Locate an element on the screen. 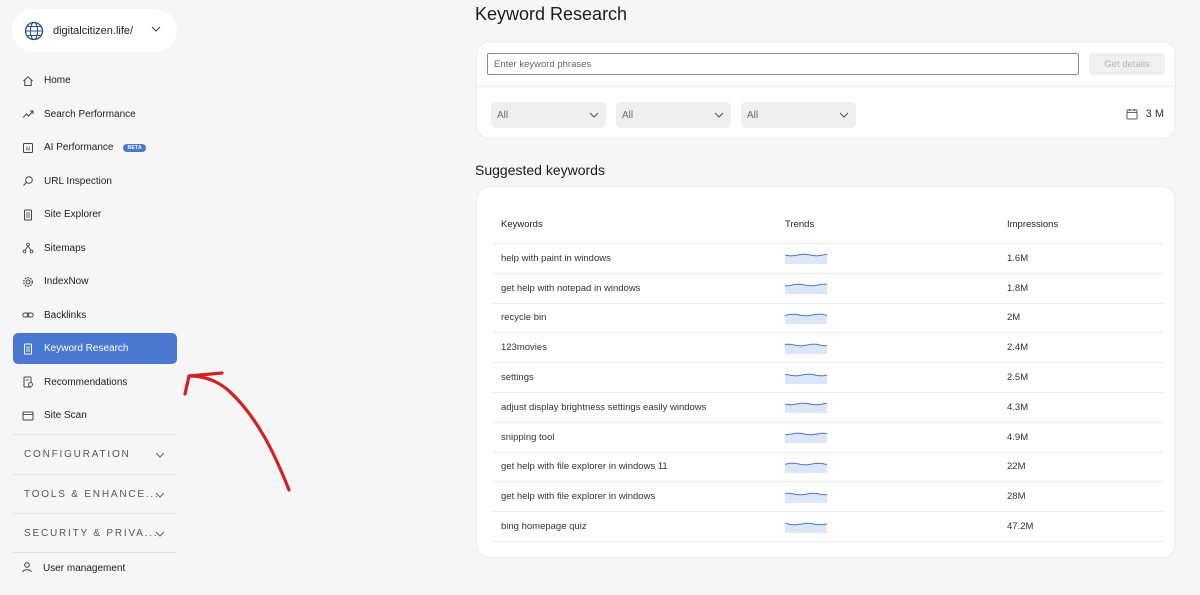 The height and width of the screenshot is (595, 1200). impressions-cell: 47.2M is located at coordinates (1020, 527).